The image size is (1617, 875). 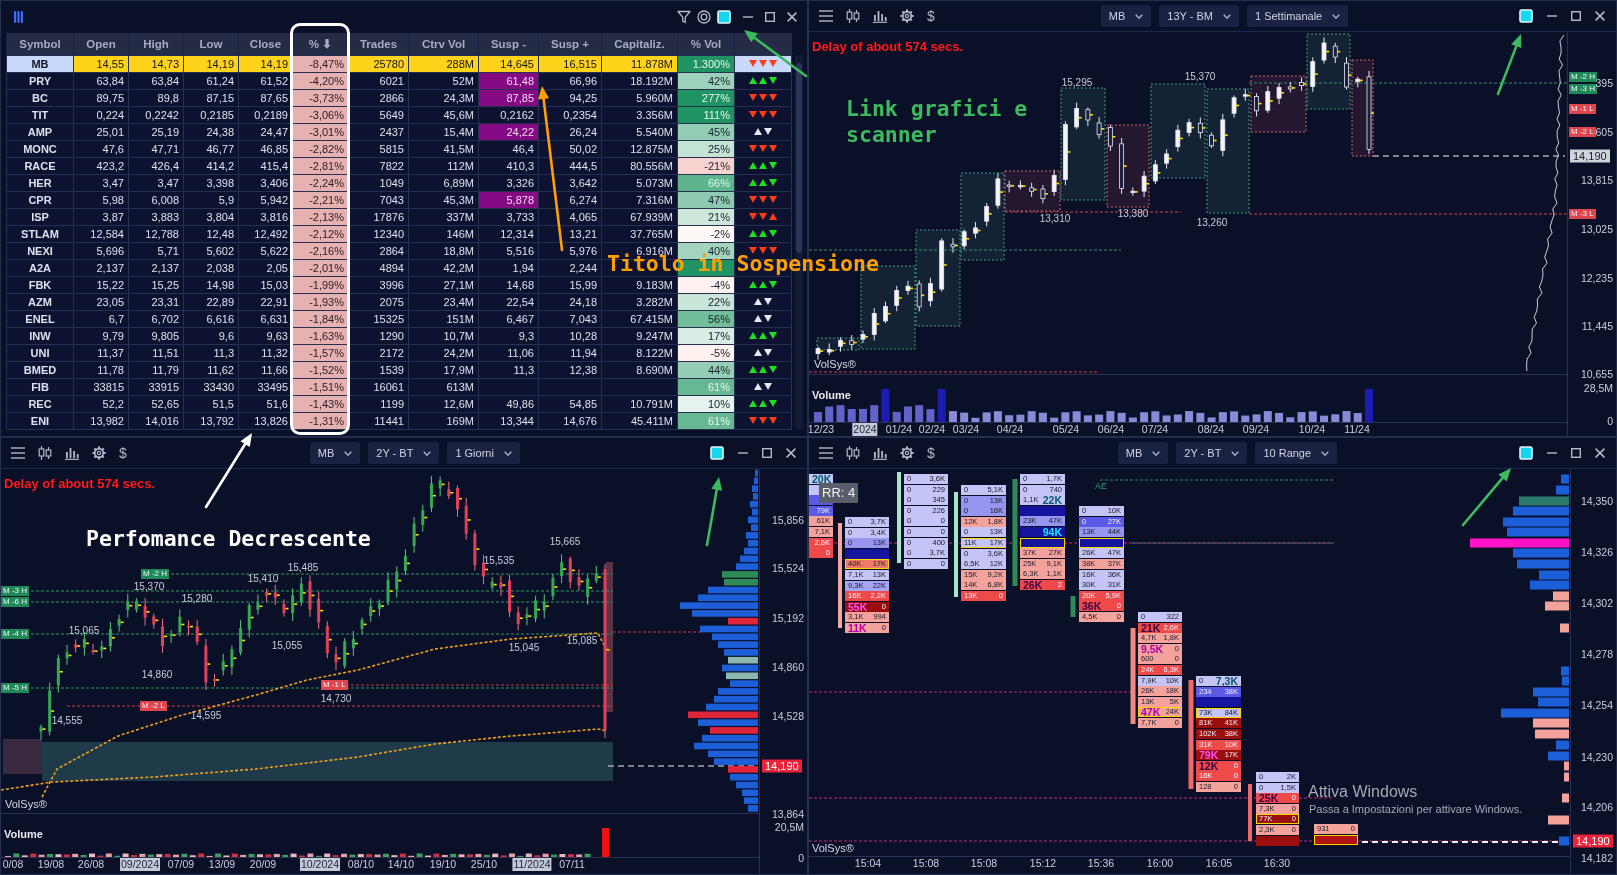 I want to click on time-axis-label: 19/10, so click(x=443, y=864).